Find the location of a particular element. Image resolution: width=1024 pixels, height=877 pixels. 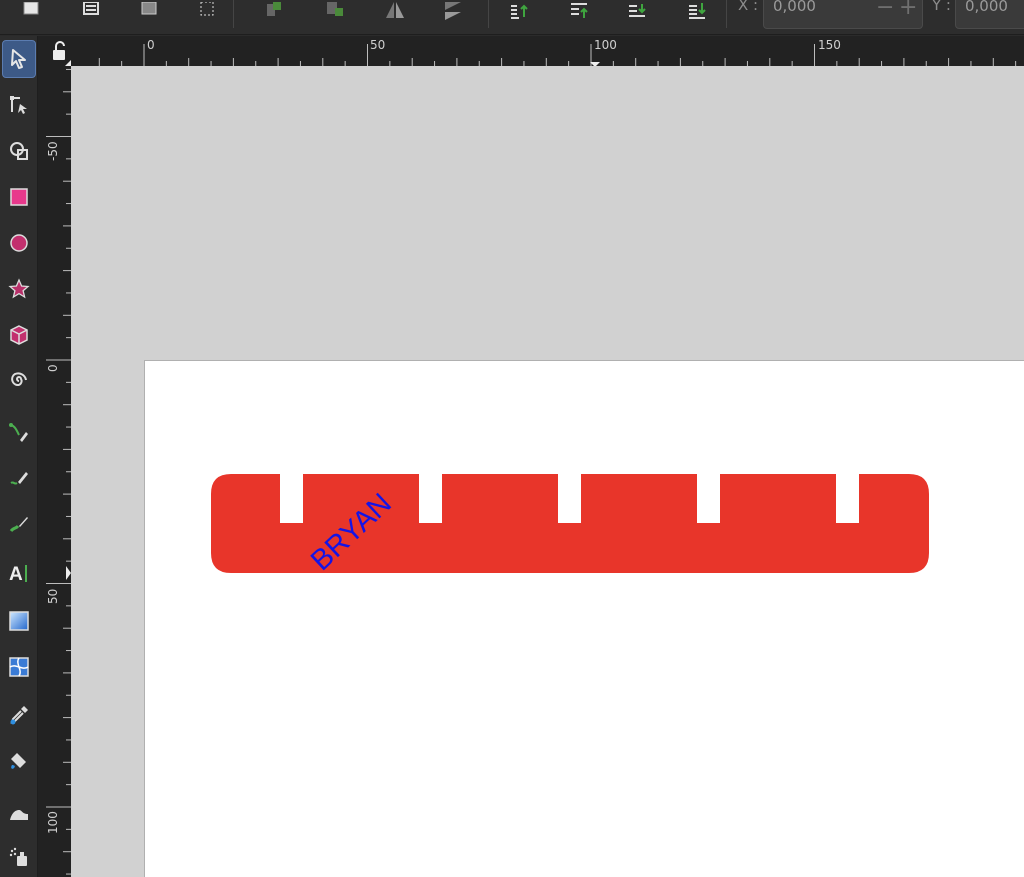

dropper-tool is located at coordinates (19, 715).